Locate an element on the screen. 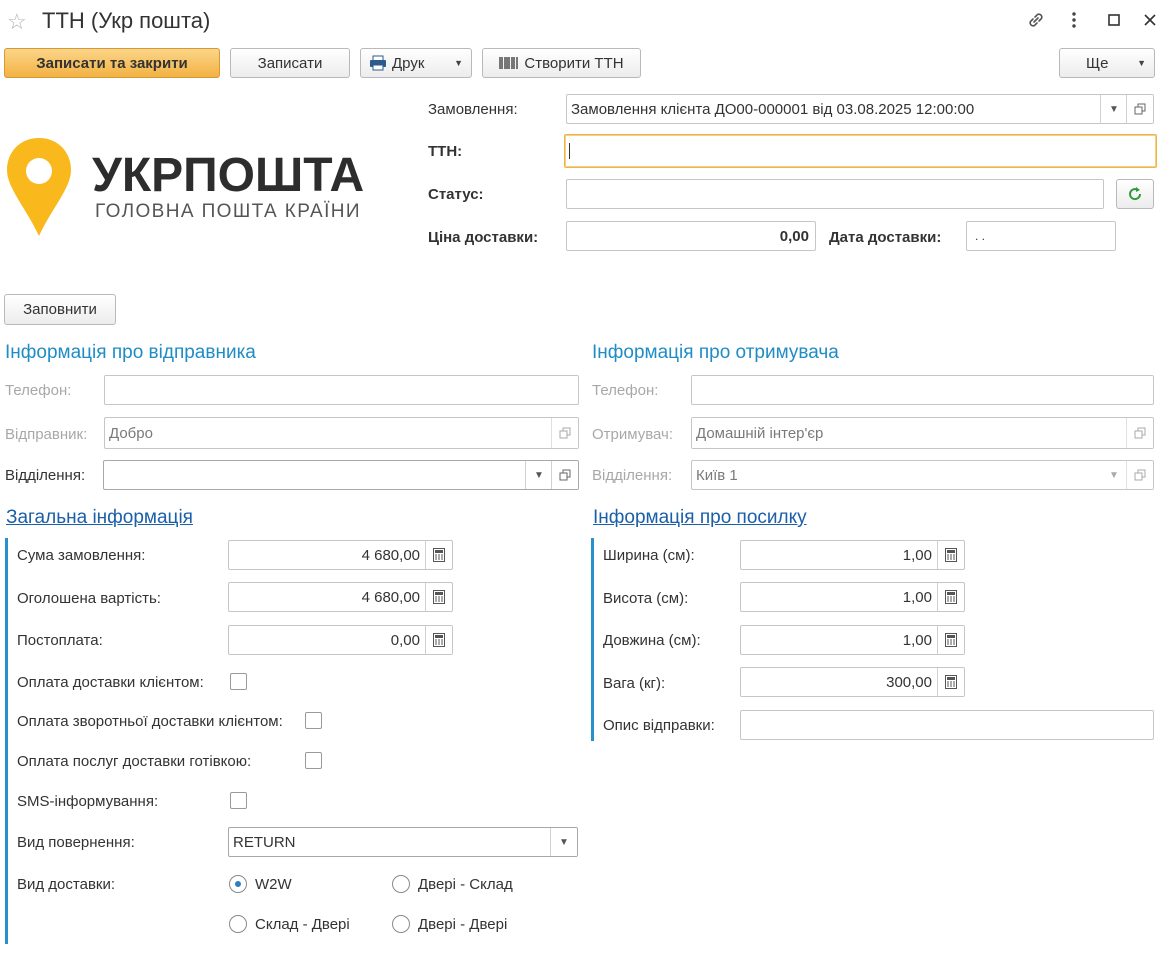 The height and width of the screenshot is (953, 1176). fill-button: Заповнити is located at coordinates (60, 309).